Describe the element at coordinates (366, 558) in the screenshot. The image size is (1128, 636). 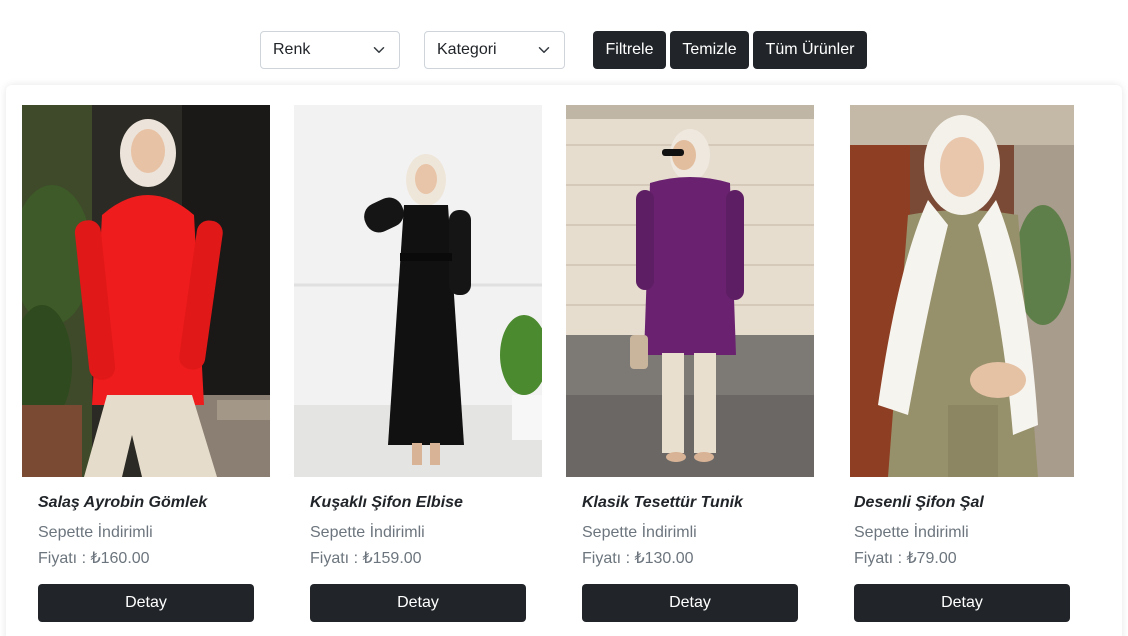
I see `product-price: Fiyatı : ₺159.00` at that location.